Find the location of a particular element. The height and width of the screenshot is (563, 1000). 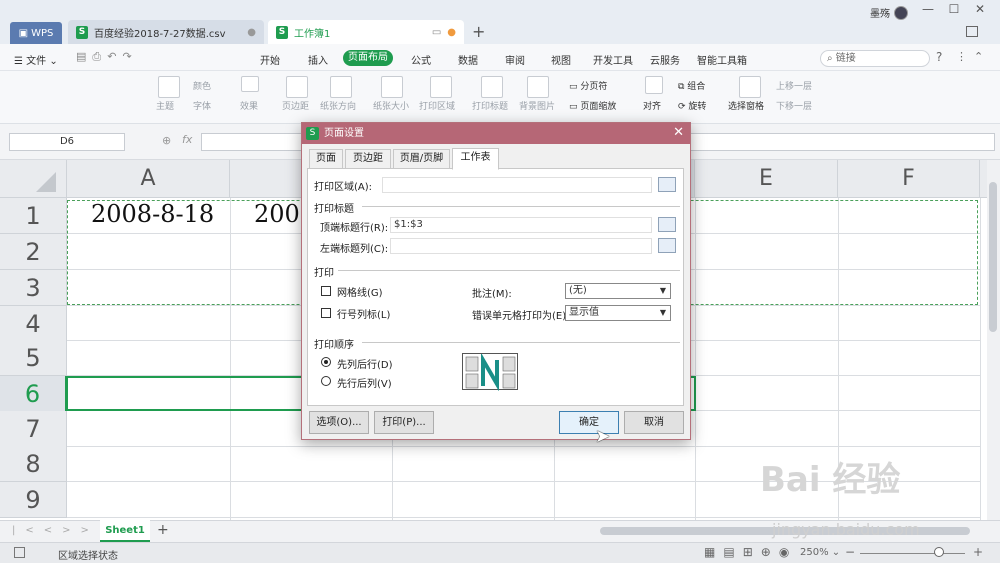

theme-button: 主题 is located at coordinates (165, 105).